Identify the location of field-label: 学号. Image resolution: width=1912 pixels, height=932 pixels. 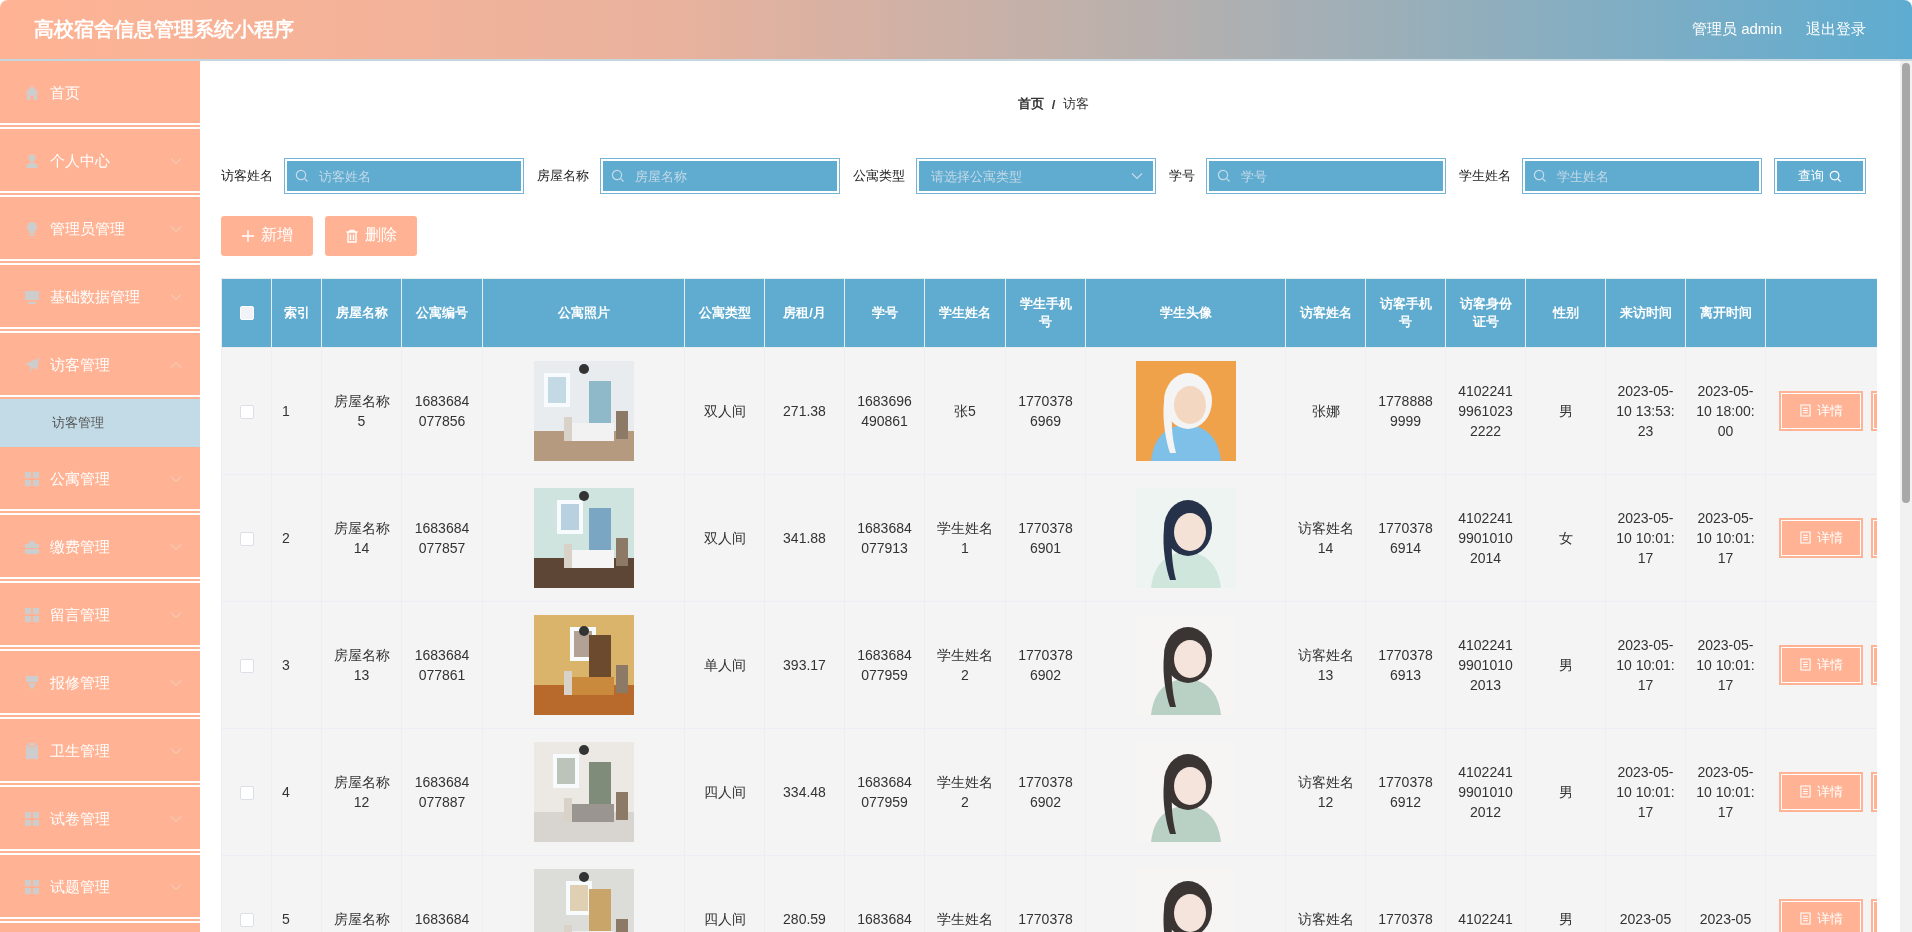
(1182, 176).